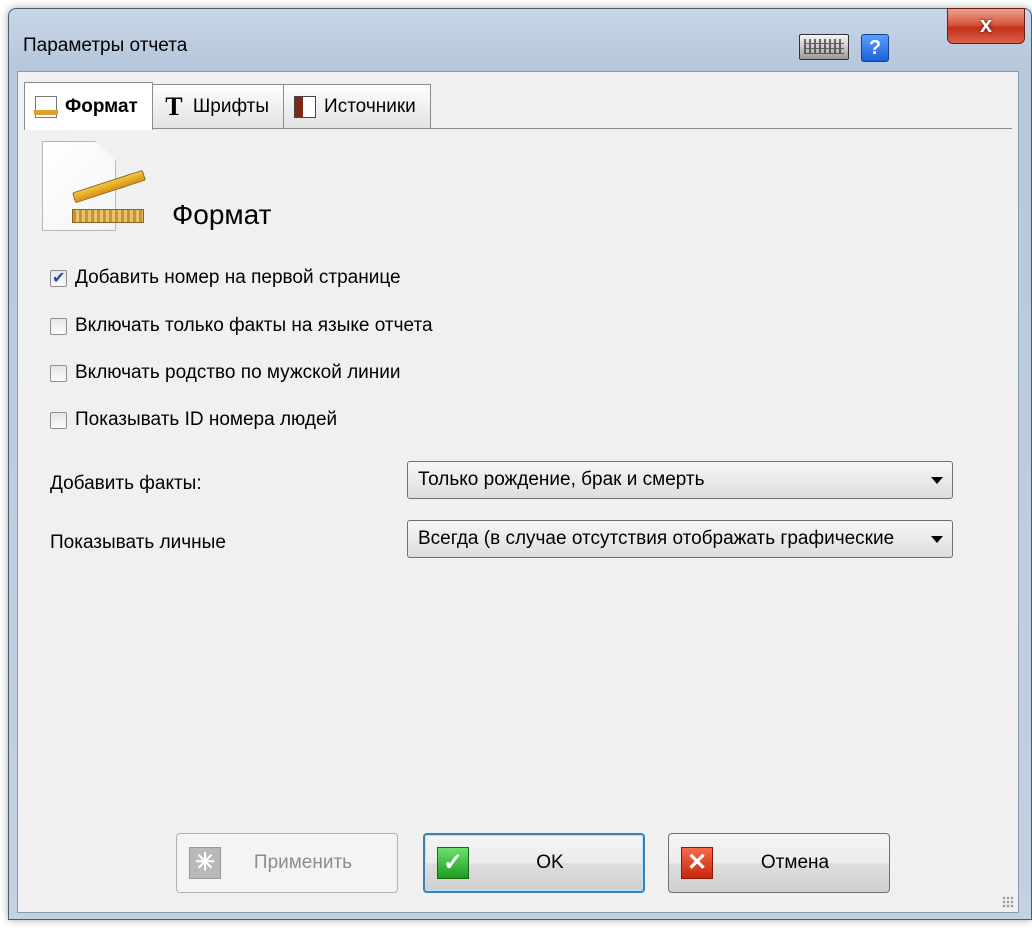 This screenshot has width=1032, height=928. What do you see at coordinates (126, 483) in the screenshot?
I see `add-facts-label: Добавить факты:` at bounding box center [126, 483].